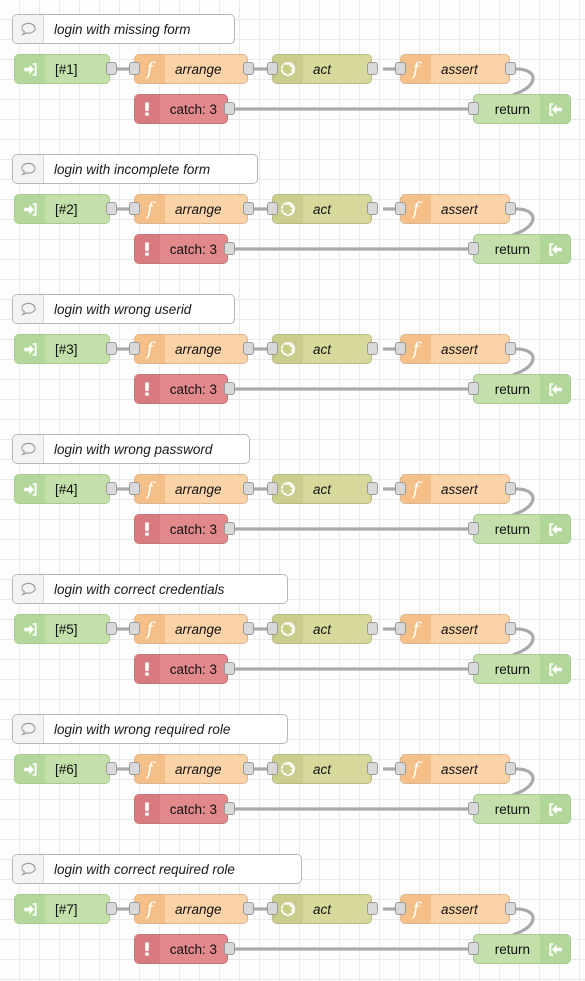 This screenshot has width=585, height=981. I want to click on comment-node: login with wrong userid, so click(123, 309).